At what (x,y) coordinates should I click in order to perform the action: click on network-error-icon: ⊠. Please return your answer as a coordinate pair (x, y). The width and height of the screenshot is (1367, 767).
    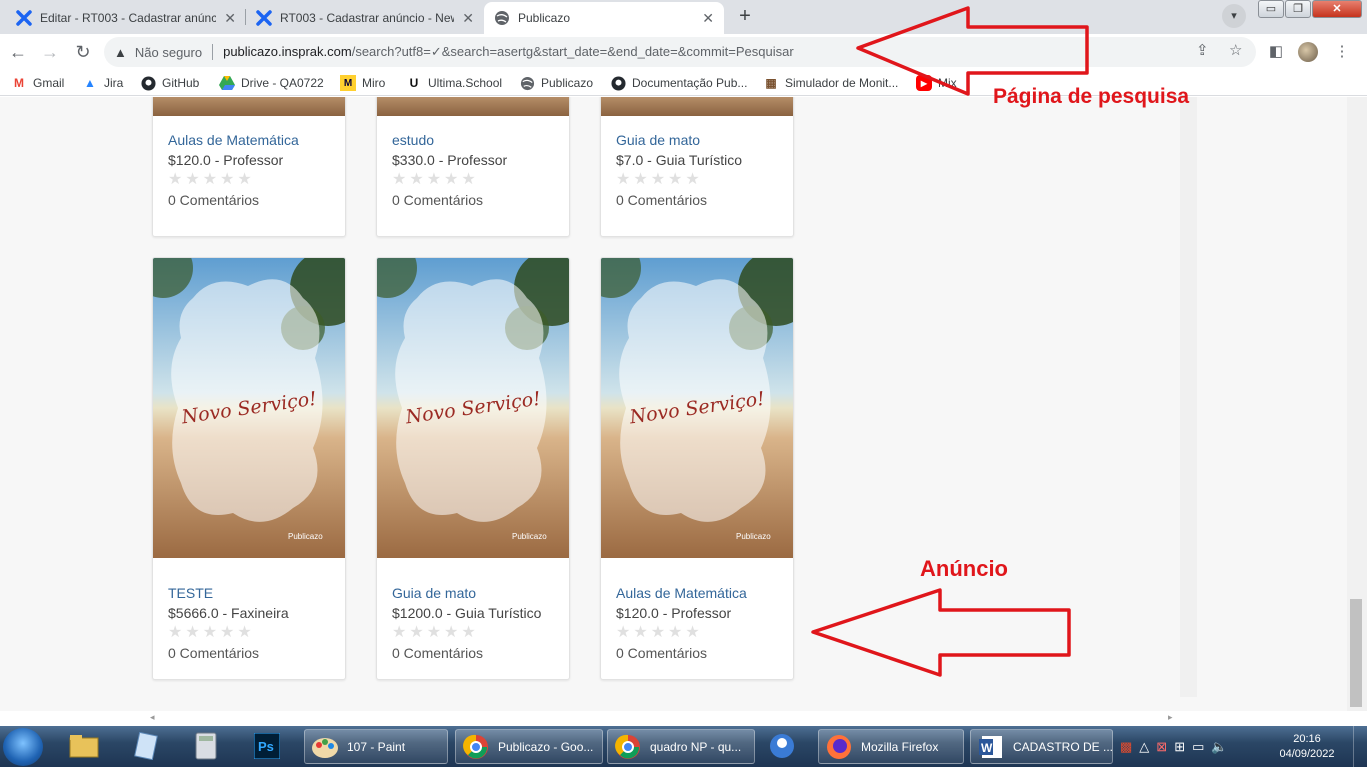
    Looking at the image, I should click on (1161, 747).